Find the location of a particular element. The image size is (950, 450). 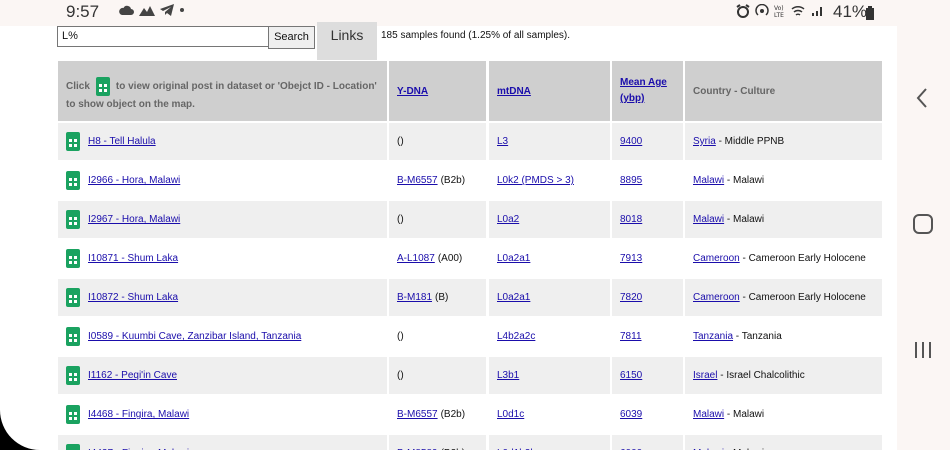

mean-age-link: 8895 is located at coordinates (631, 180).